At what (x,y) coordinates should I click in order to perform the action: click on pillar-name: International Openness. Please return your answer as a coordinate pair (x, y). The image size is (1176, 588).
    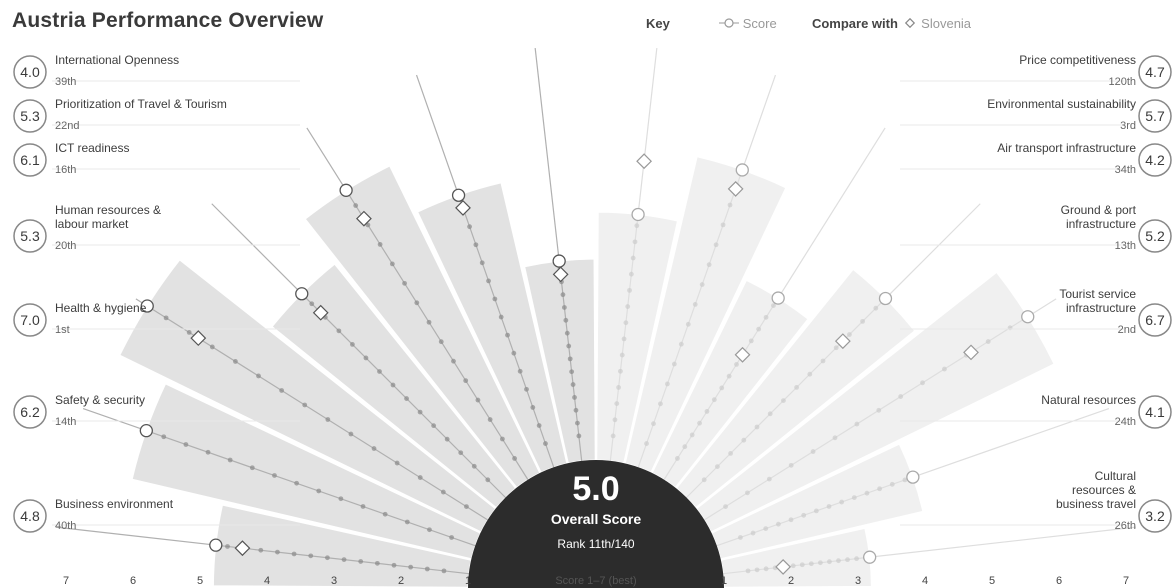
    Looking at the image, I should click on (117, 60).